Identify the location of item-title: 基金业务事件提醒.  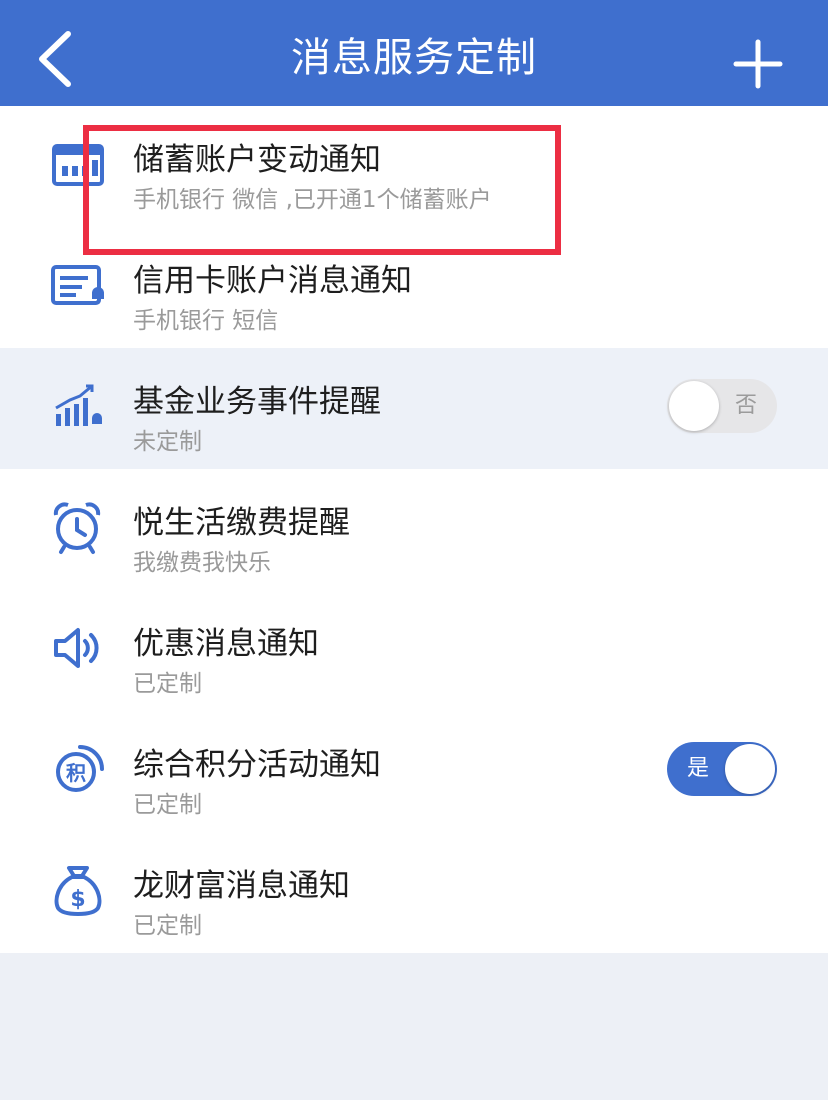
(257, 402).